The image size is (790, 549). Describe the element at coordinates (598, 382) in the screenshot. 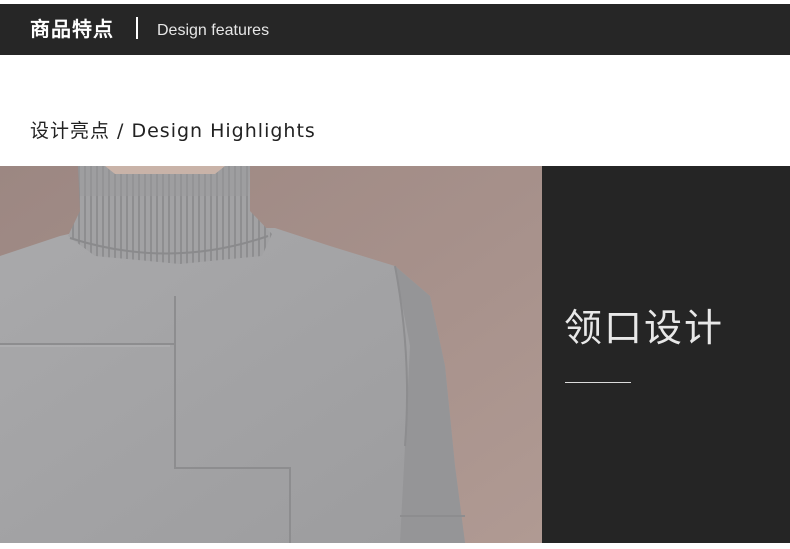

I see `feature-underline` at that location.